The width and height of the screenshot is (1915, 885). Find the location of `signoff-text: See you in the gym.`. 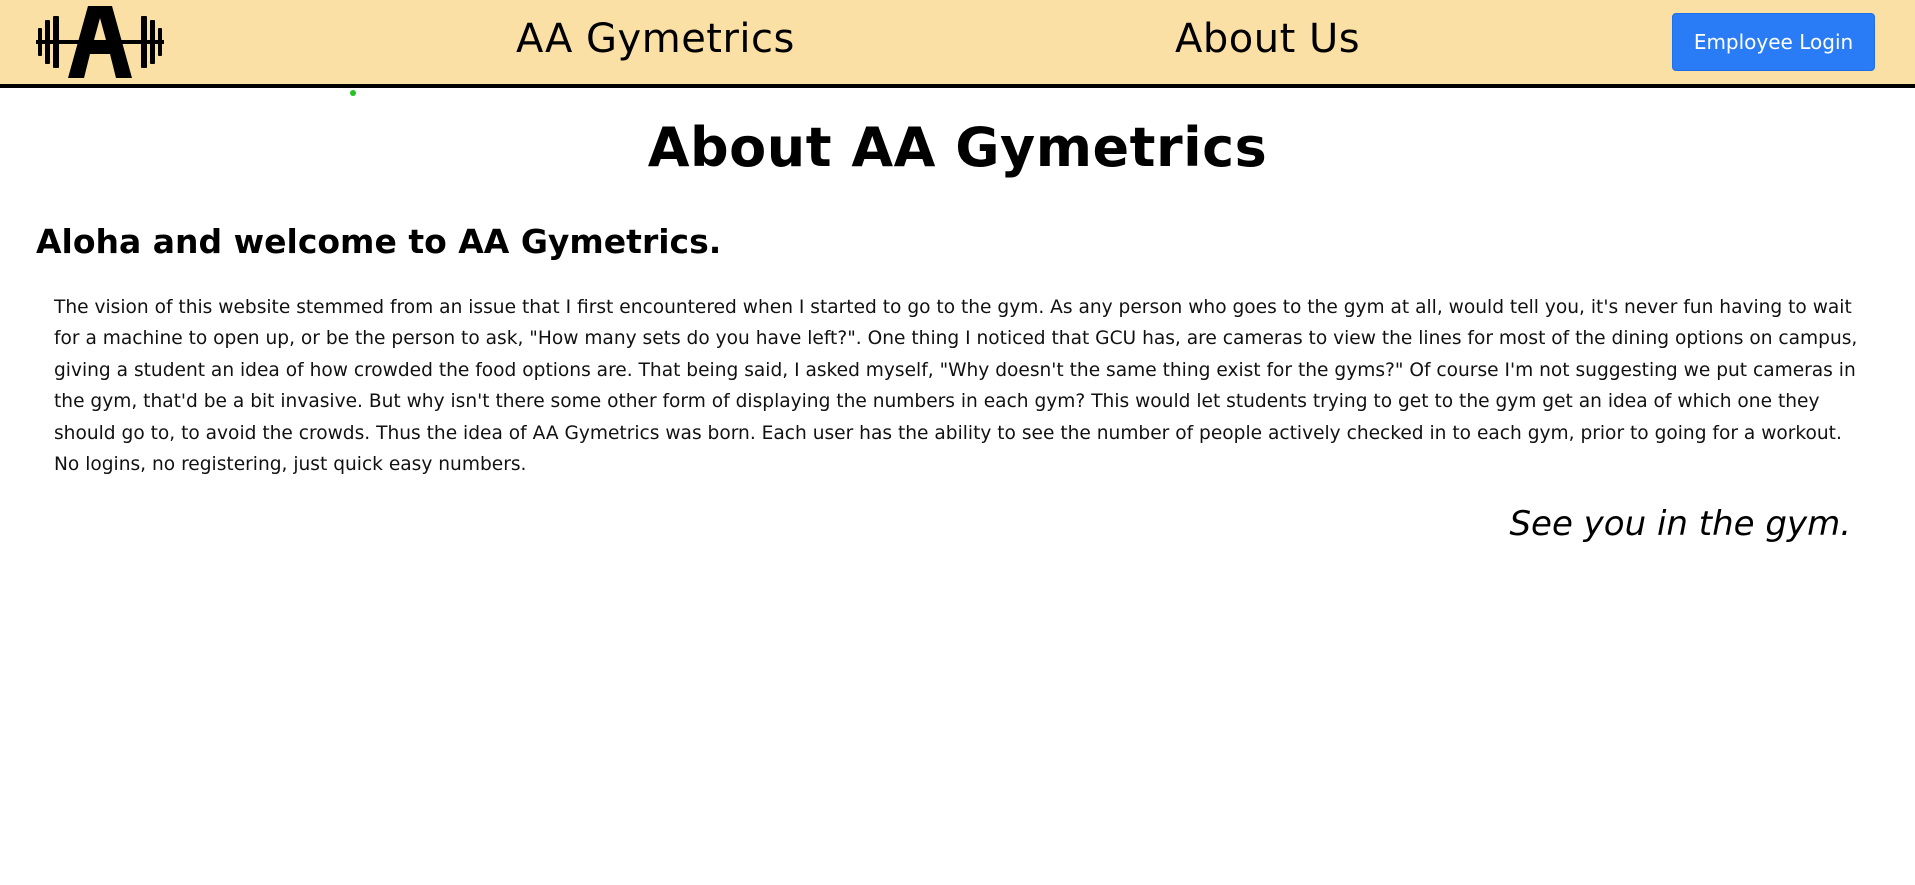

signoff-text: See you in the gym. is located at coordinates (1680, 524).